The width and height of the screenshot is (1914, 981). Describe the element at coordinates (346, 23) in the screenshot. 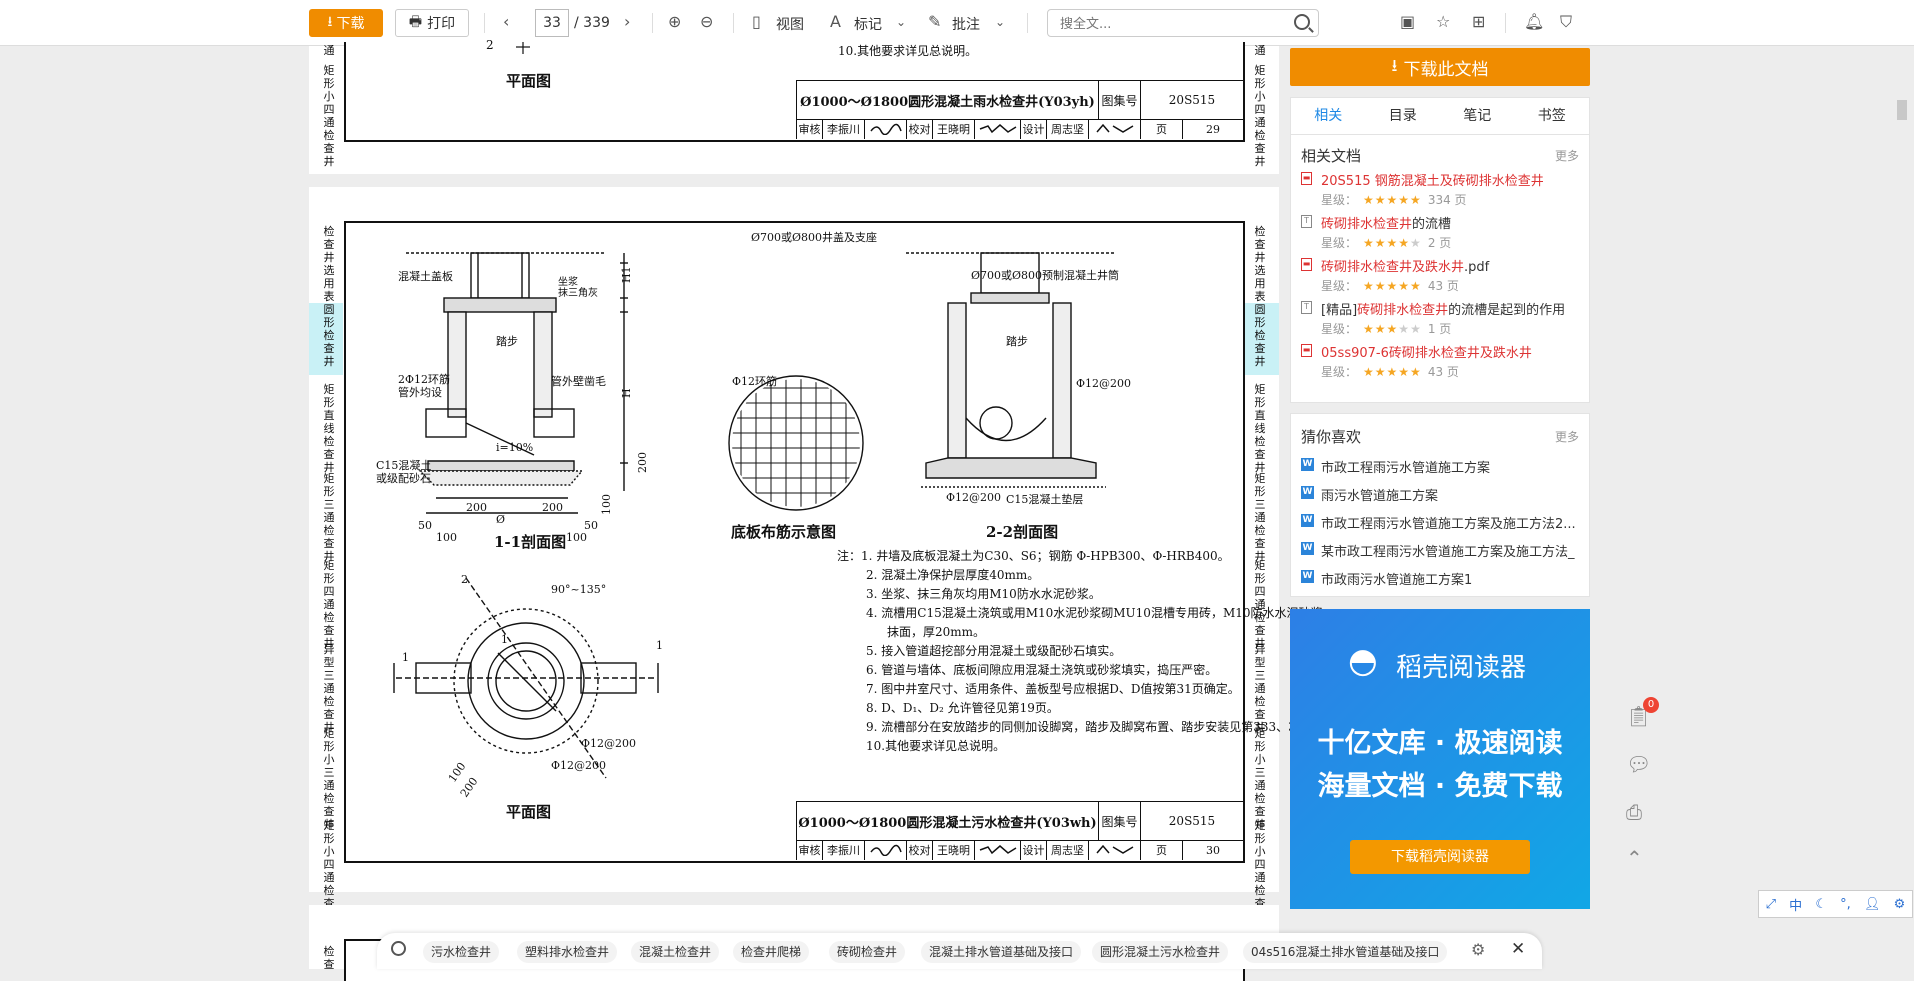

I see `download-button: ⭳ 下载` at that location.